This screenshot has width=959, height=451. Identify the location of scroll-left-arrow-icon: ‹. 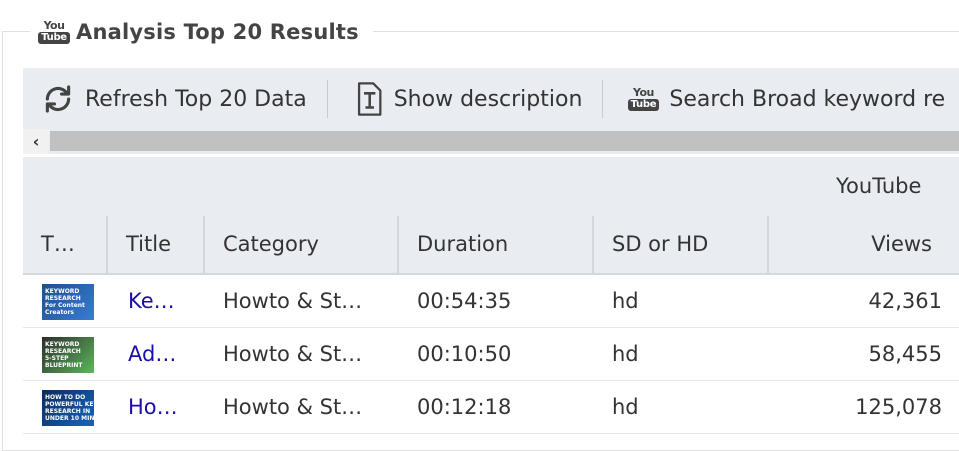
(36, 141).